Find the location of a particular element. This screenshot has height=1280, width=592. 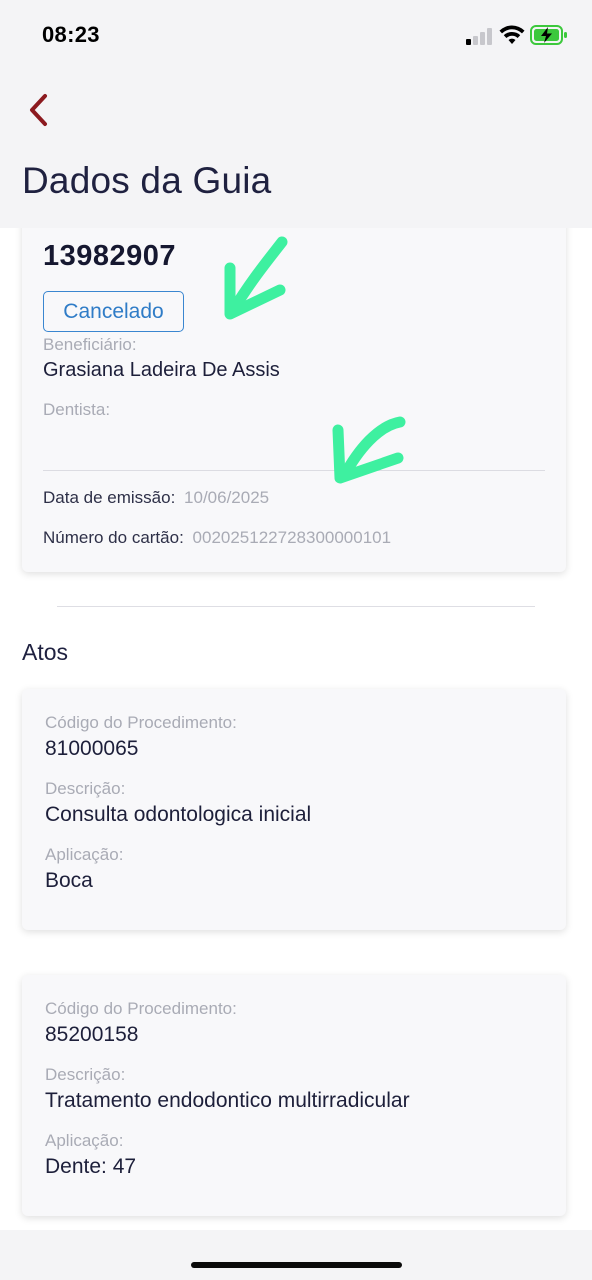

status-time: 08:23 is located at coordinates (71, 34).